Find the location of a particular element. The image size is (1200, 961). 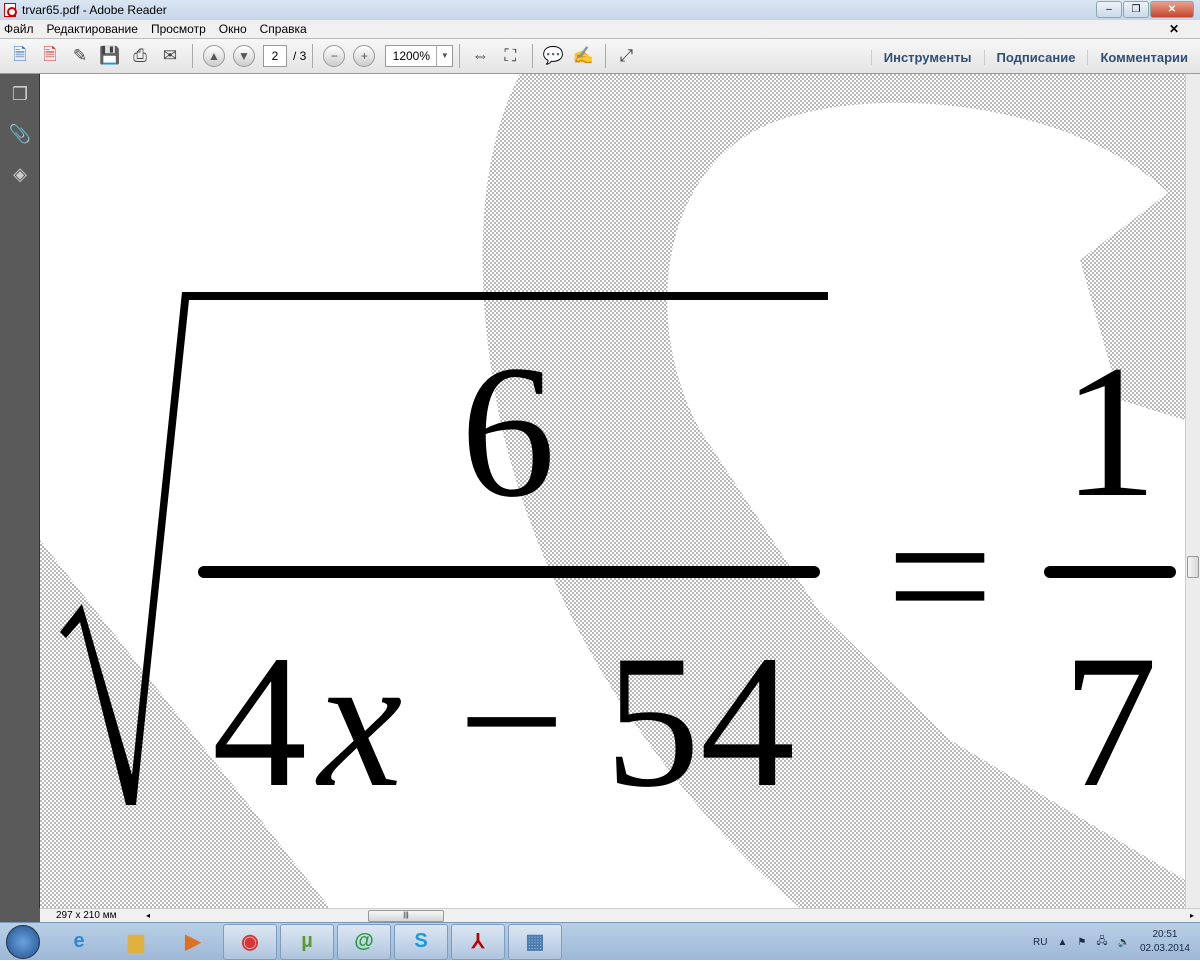

fullscreen-icon: ⤢ is located at coordinates (626, 56).